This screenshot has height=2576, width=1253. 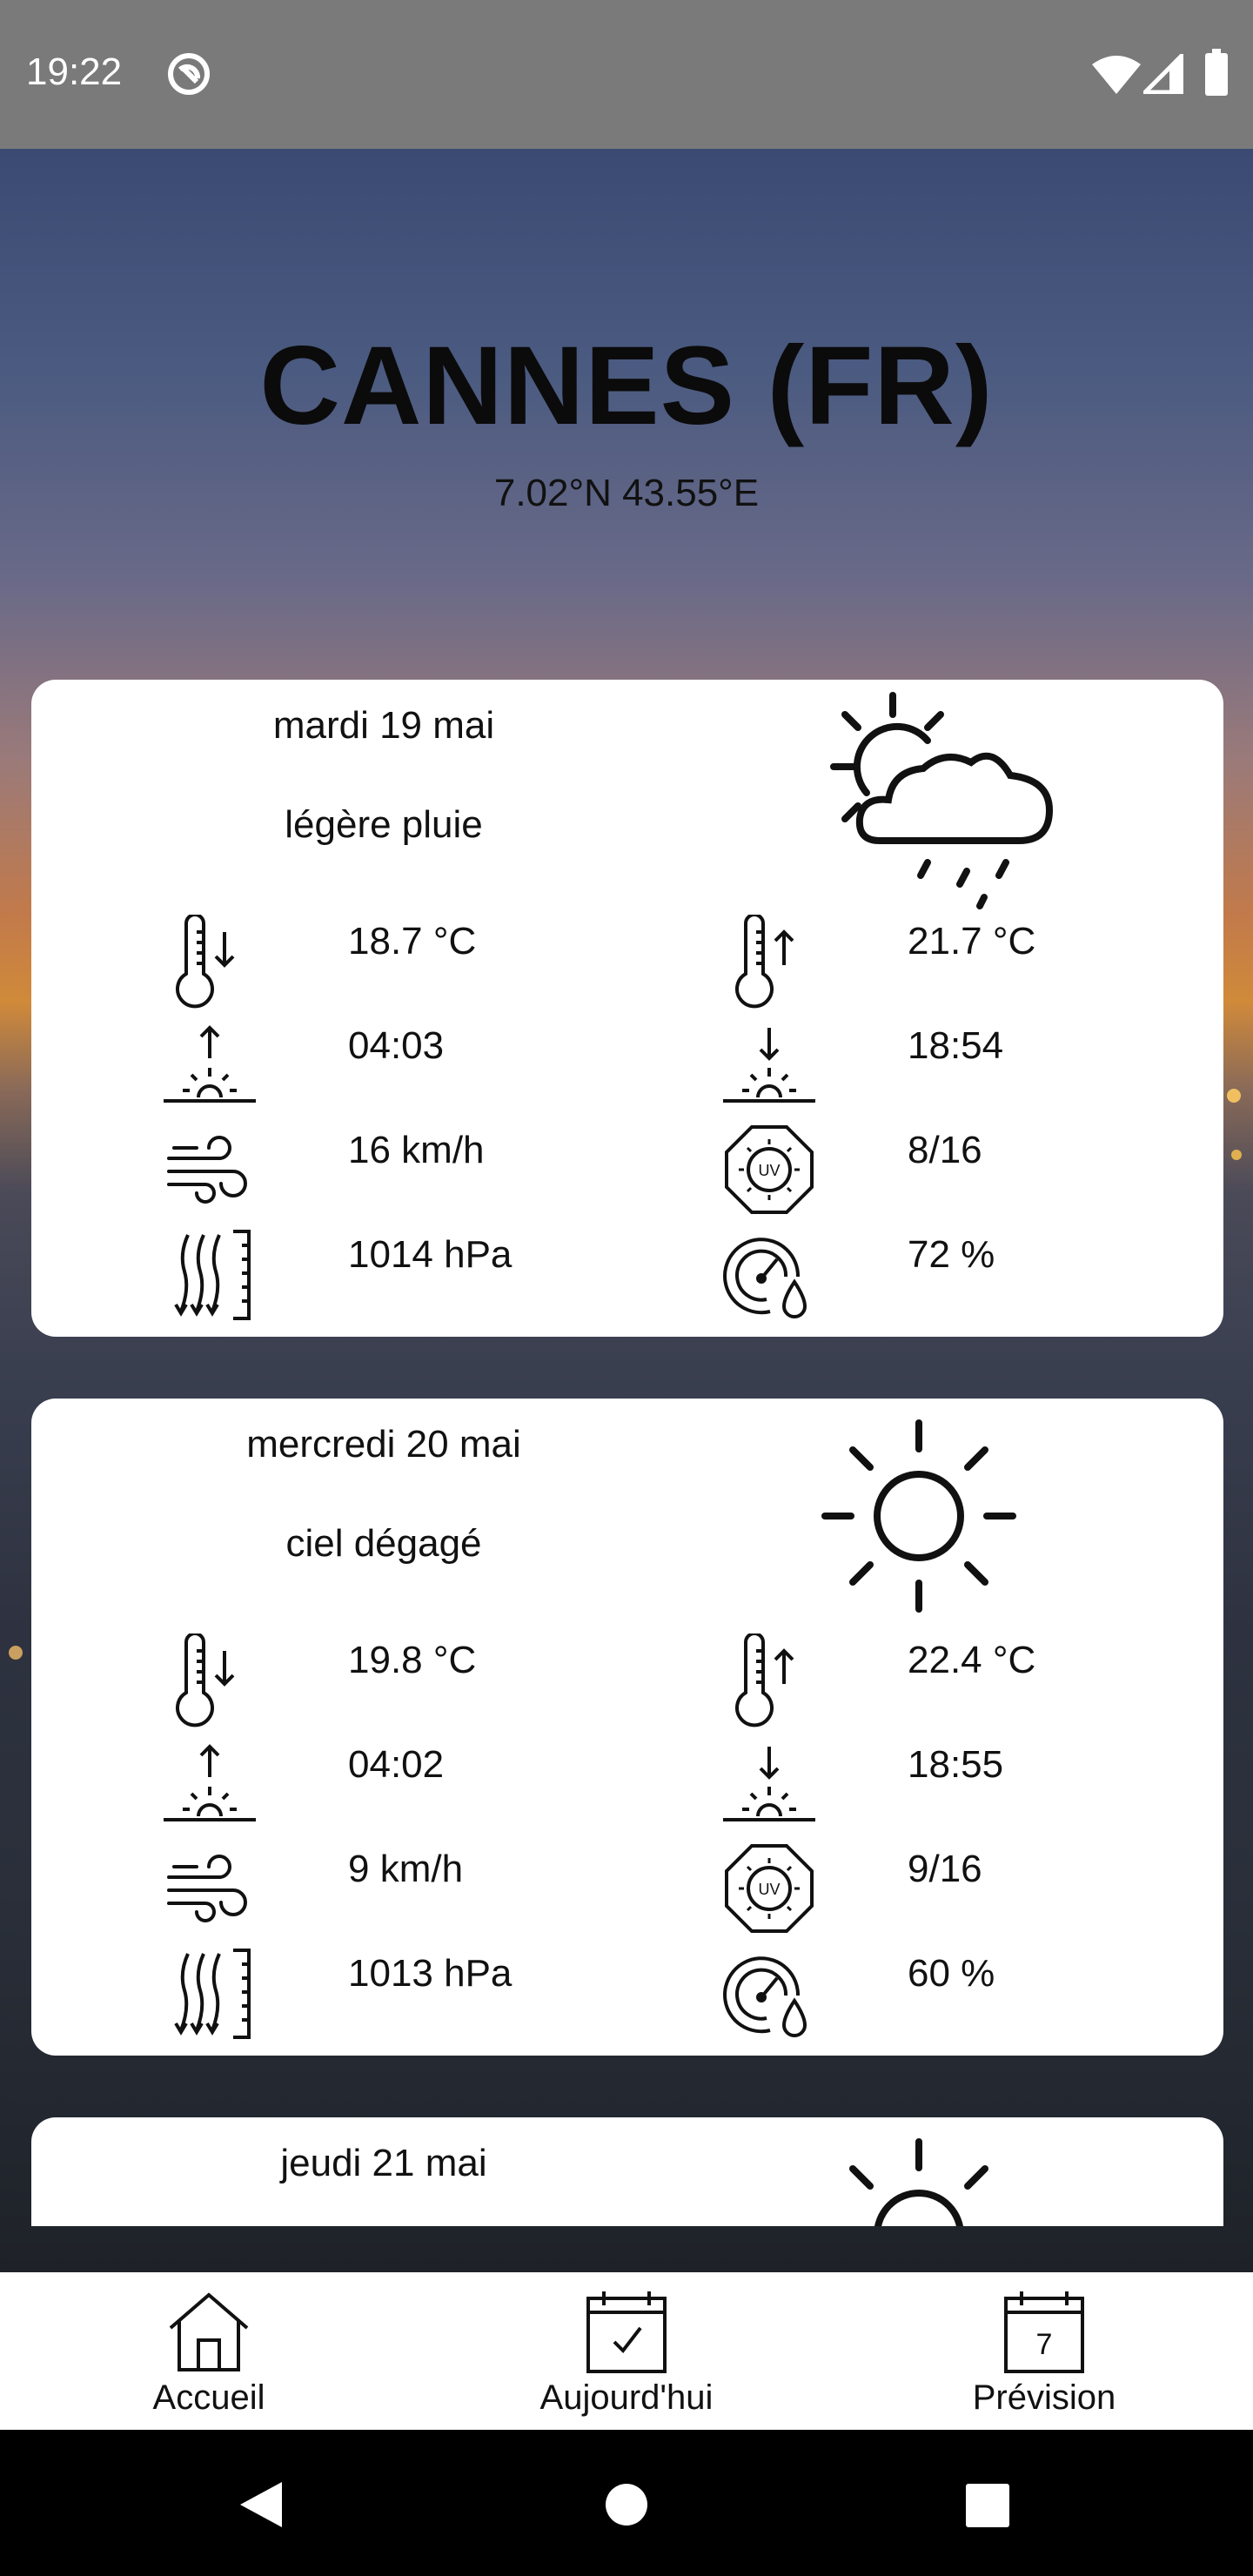 I want to click on wind-value: 16 km/h, so click(x=416, y=1150).